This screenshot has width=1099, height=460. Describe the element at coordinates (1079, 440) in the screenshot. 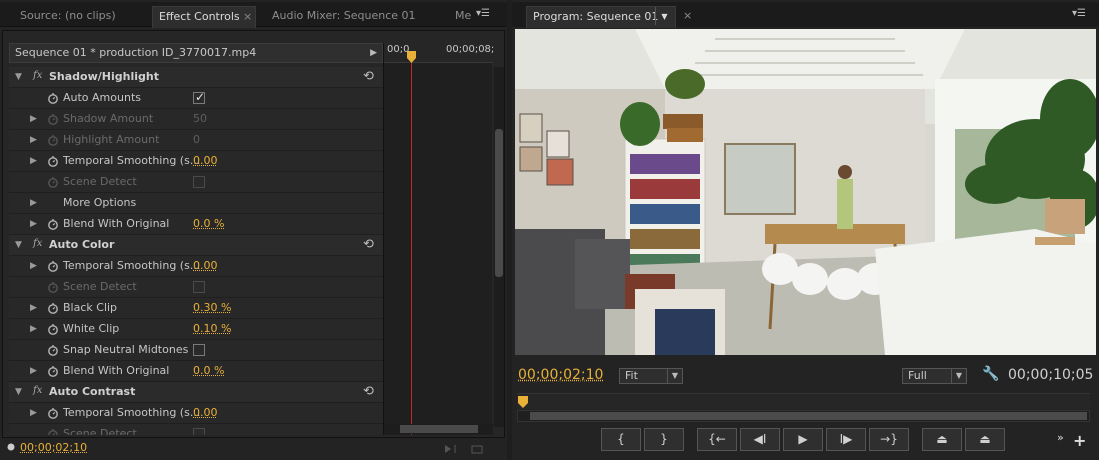

I see `add-button-icon: +` at that location.